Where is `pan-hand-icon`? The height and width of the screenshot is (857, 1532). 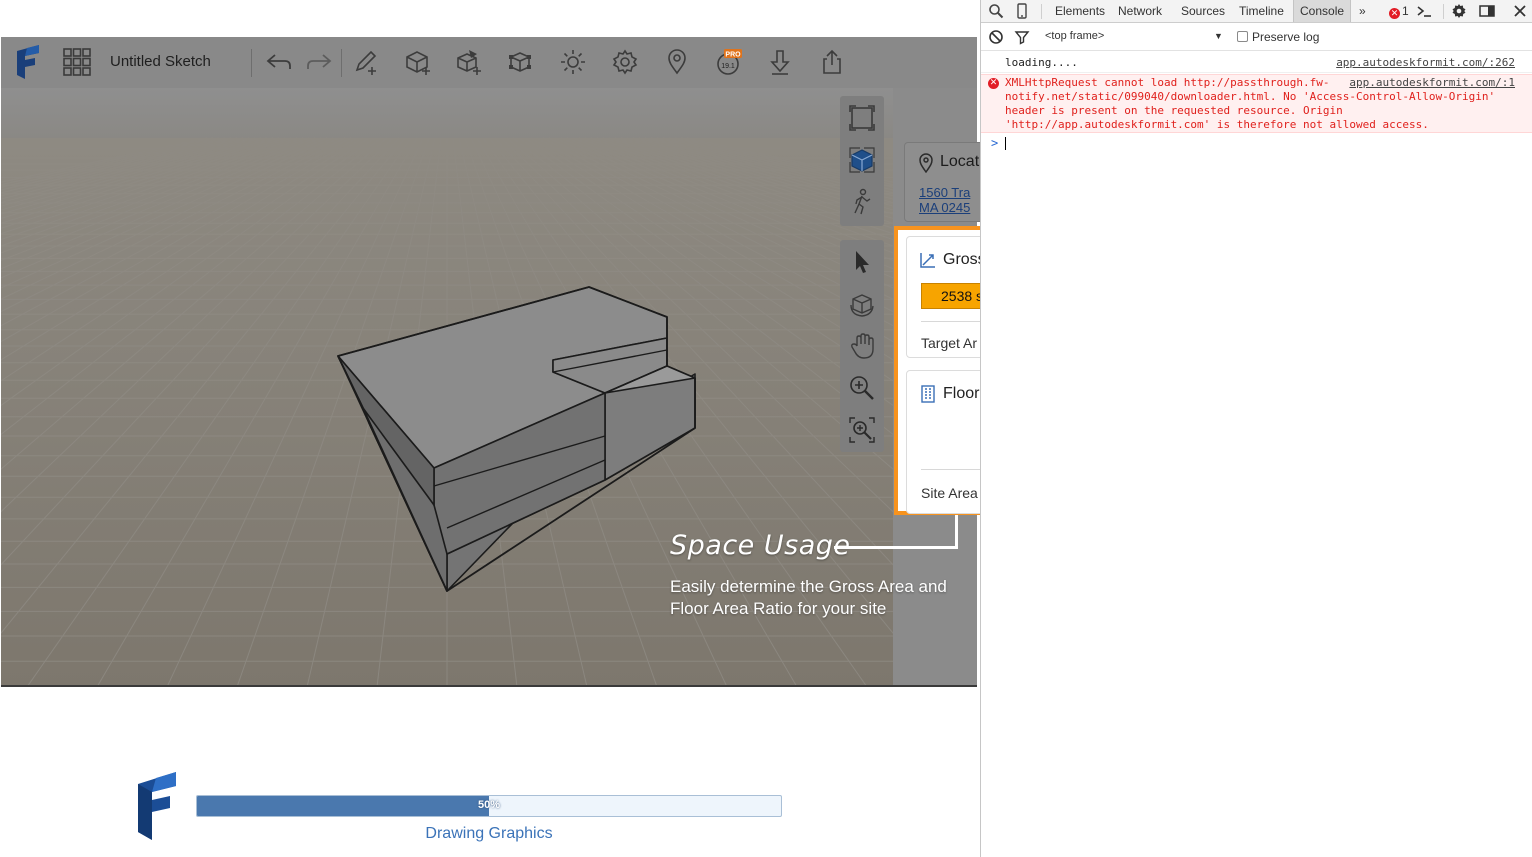 pan-hand-icon is located at coordinates (862, 346).